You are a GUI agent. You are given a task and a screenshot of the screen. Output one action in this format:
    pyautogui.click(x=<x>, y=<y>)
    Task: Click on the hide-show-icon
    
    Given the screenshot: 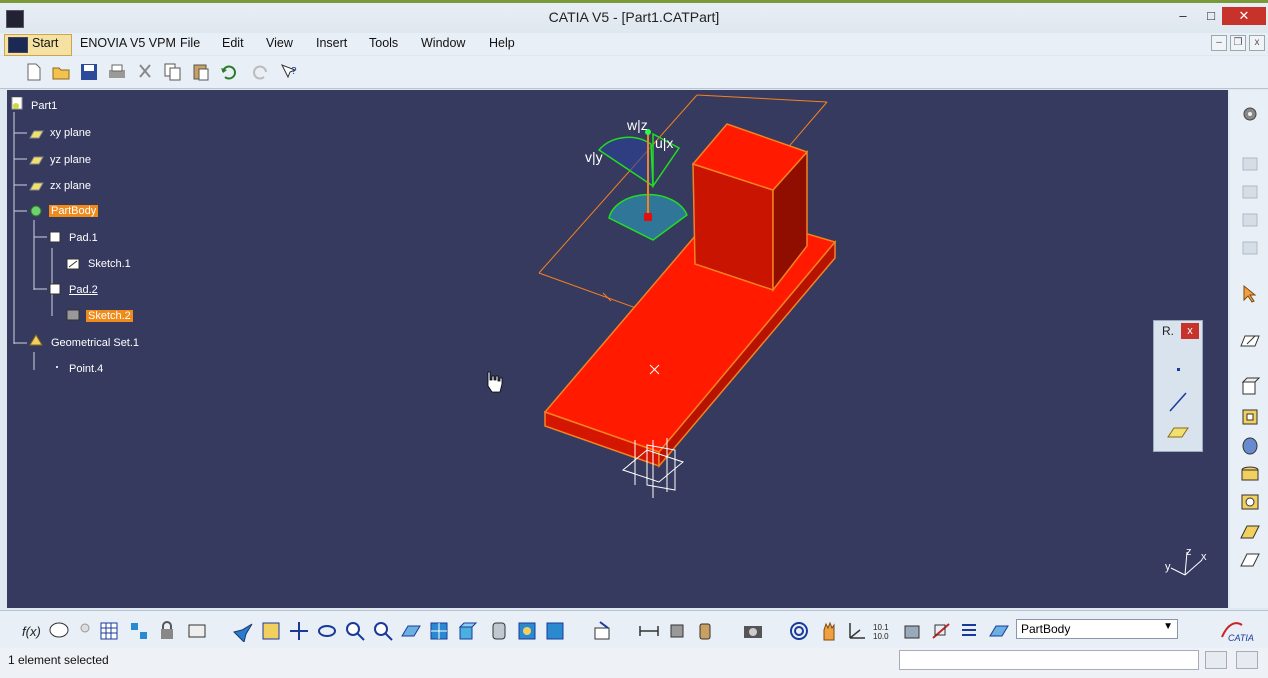 What is the action you would take?
    pyautogui.click(x=527, y=631)
    